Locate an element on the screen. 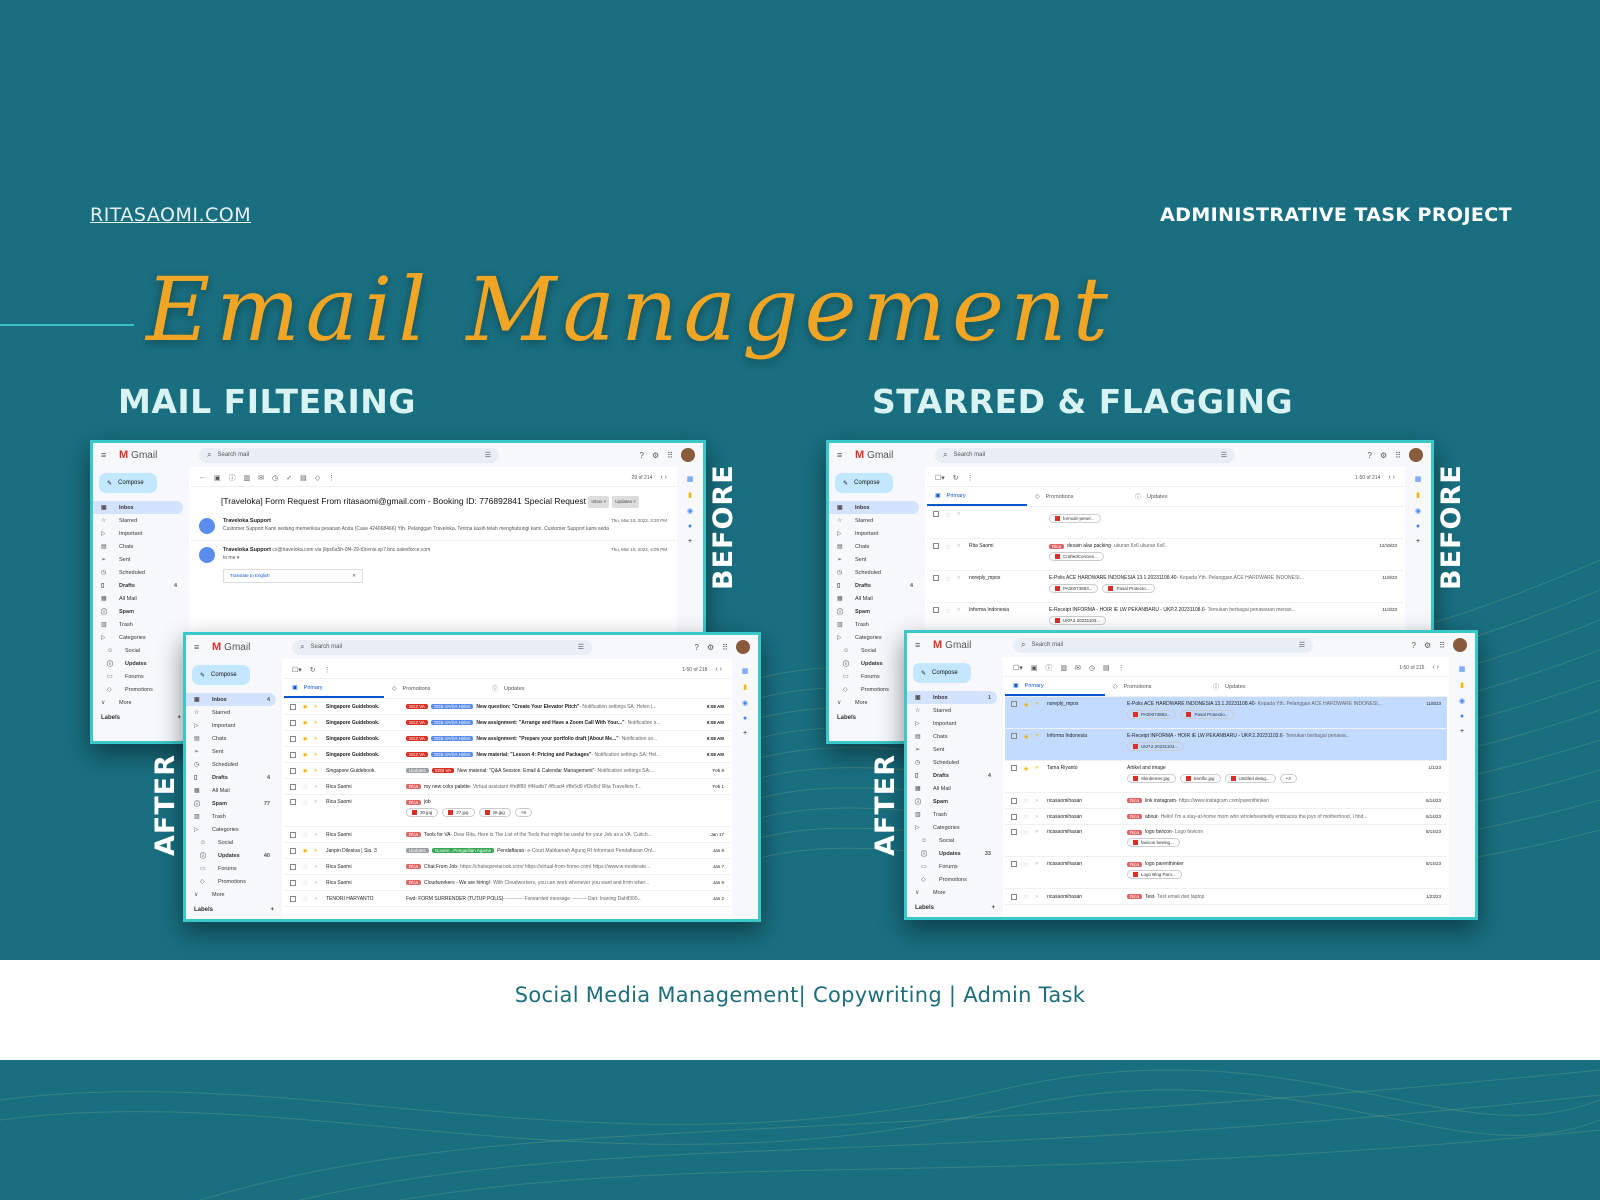 This screenshot has width=1600, height=1200. add-icon: + is located at coordinates (745, 733).